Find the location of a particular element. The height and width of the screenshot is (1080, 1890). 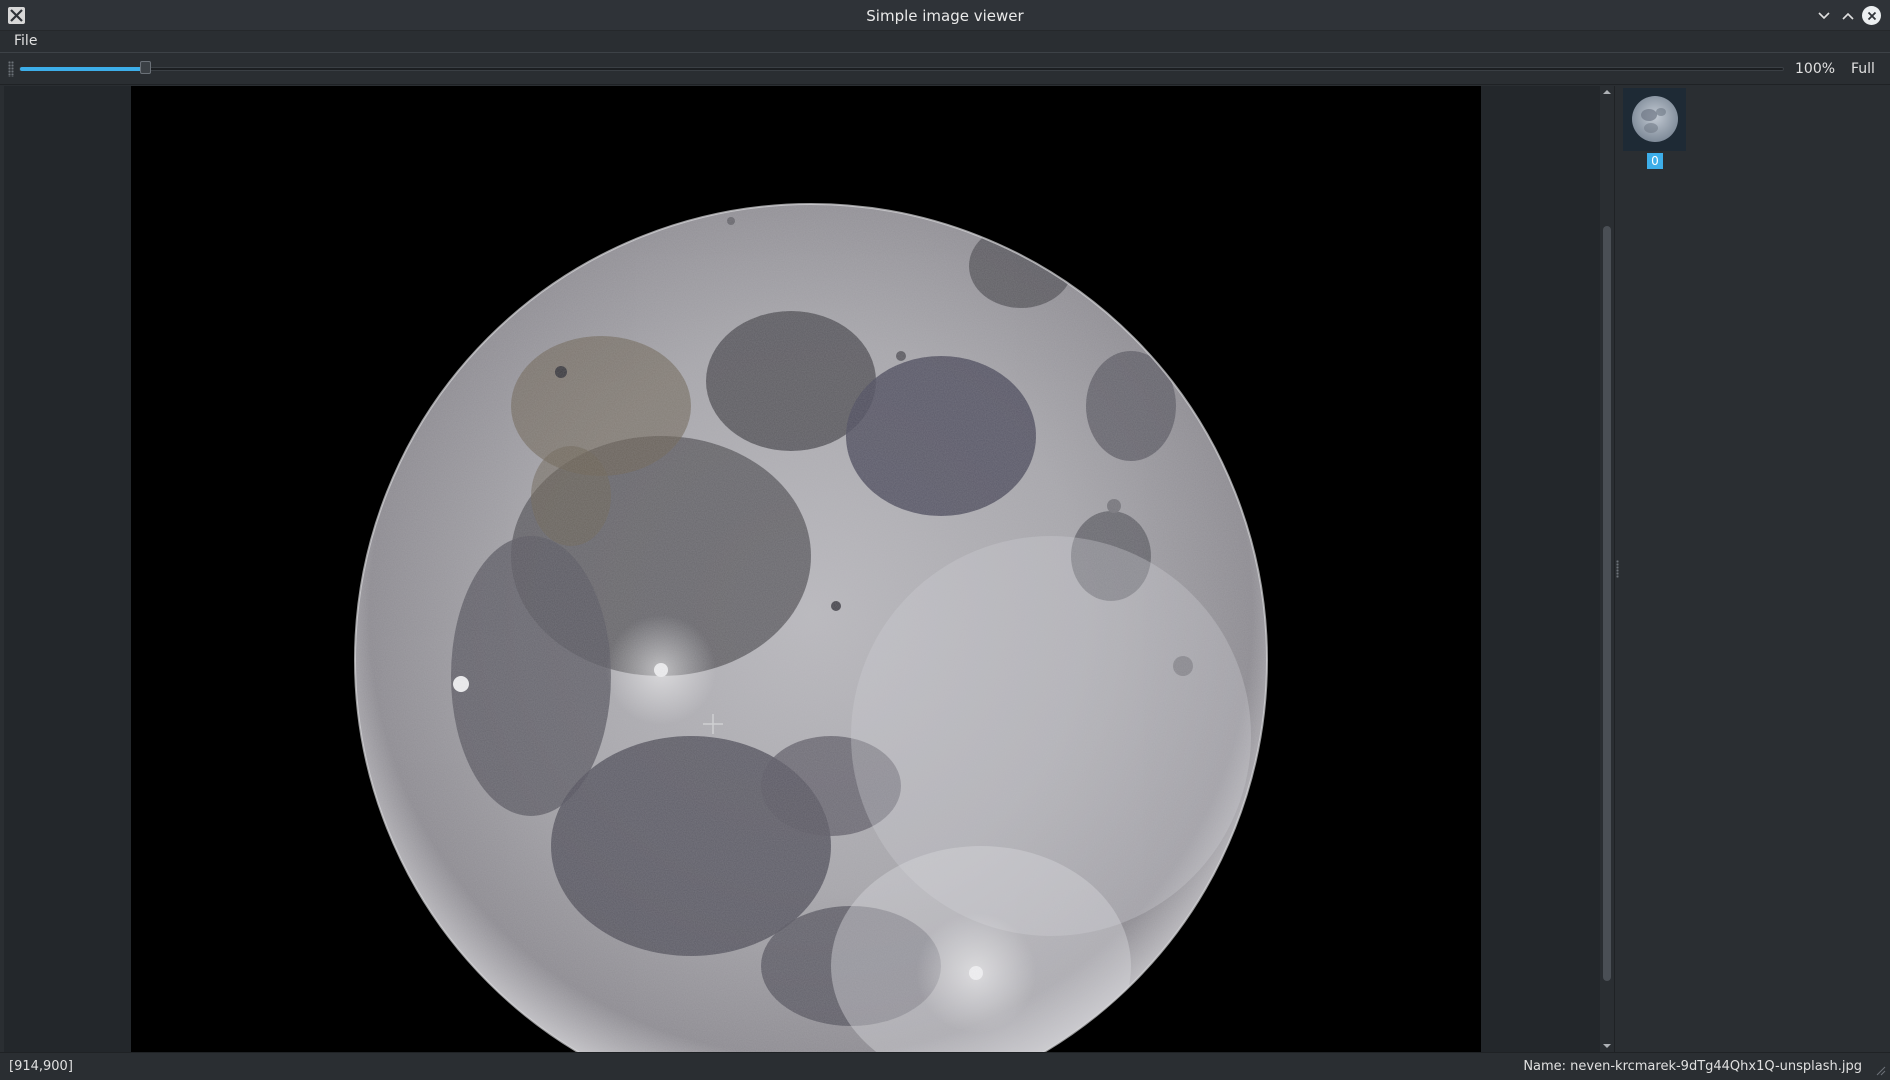

scrollbar-thumb is located at coordinates (1607, 603).